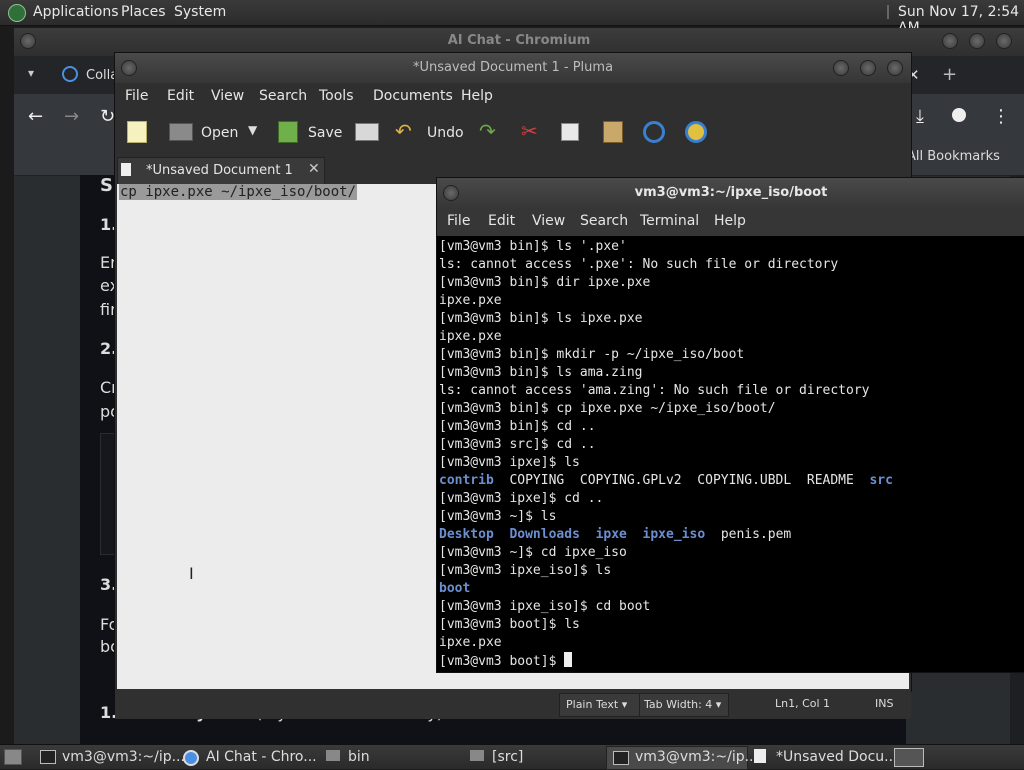  What do you see at coordinates (529, 131) in the screenshot?
I see `cut-icon: ✂` at bounding box center [529, 131].